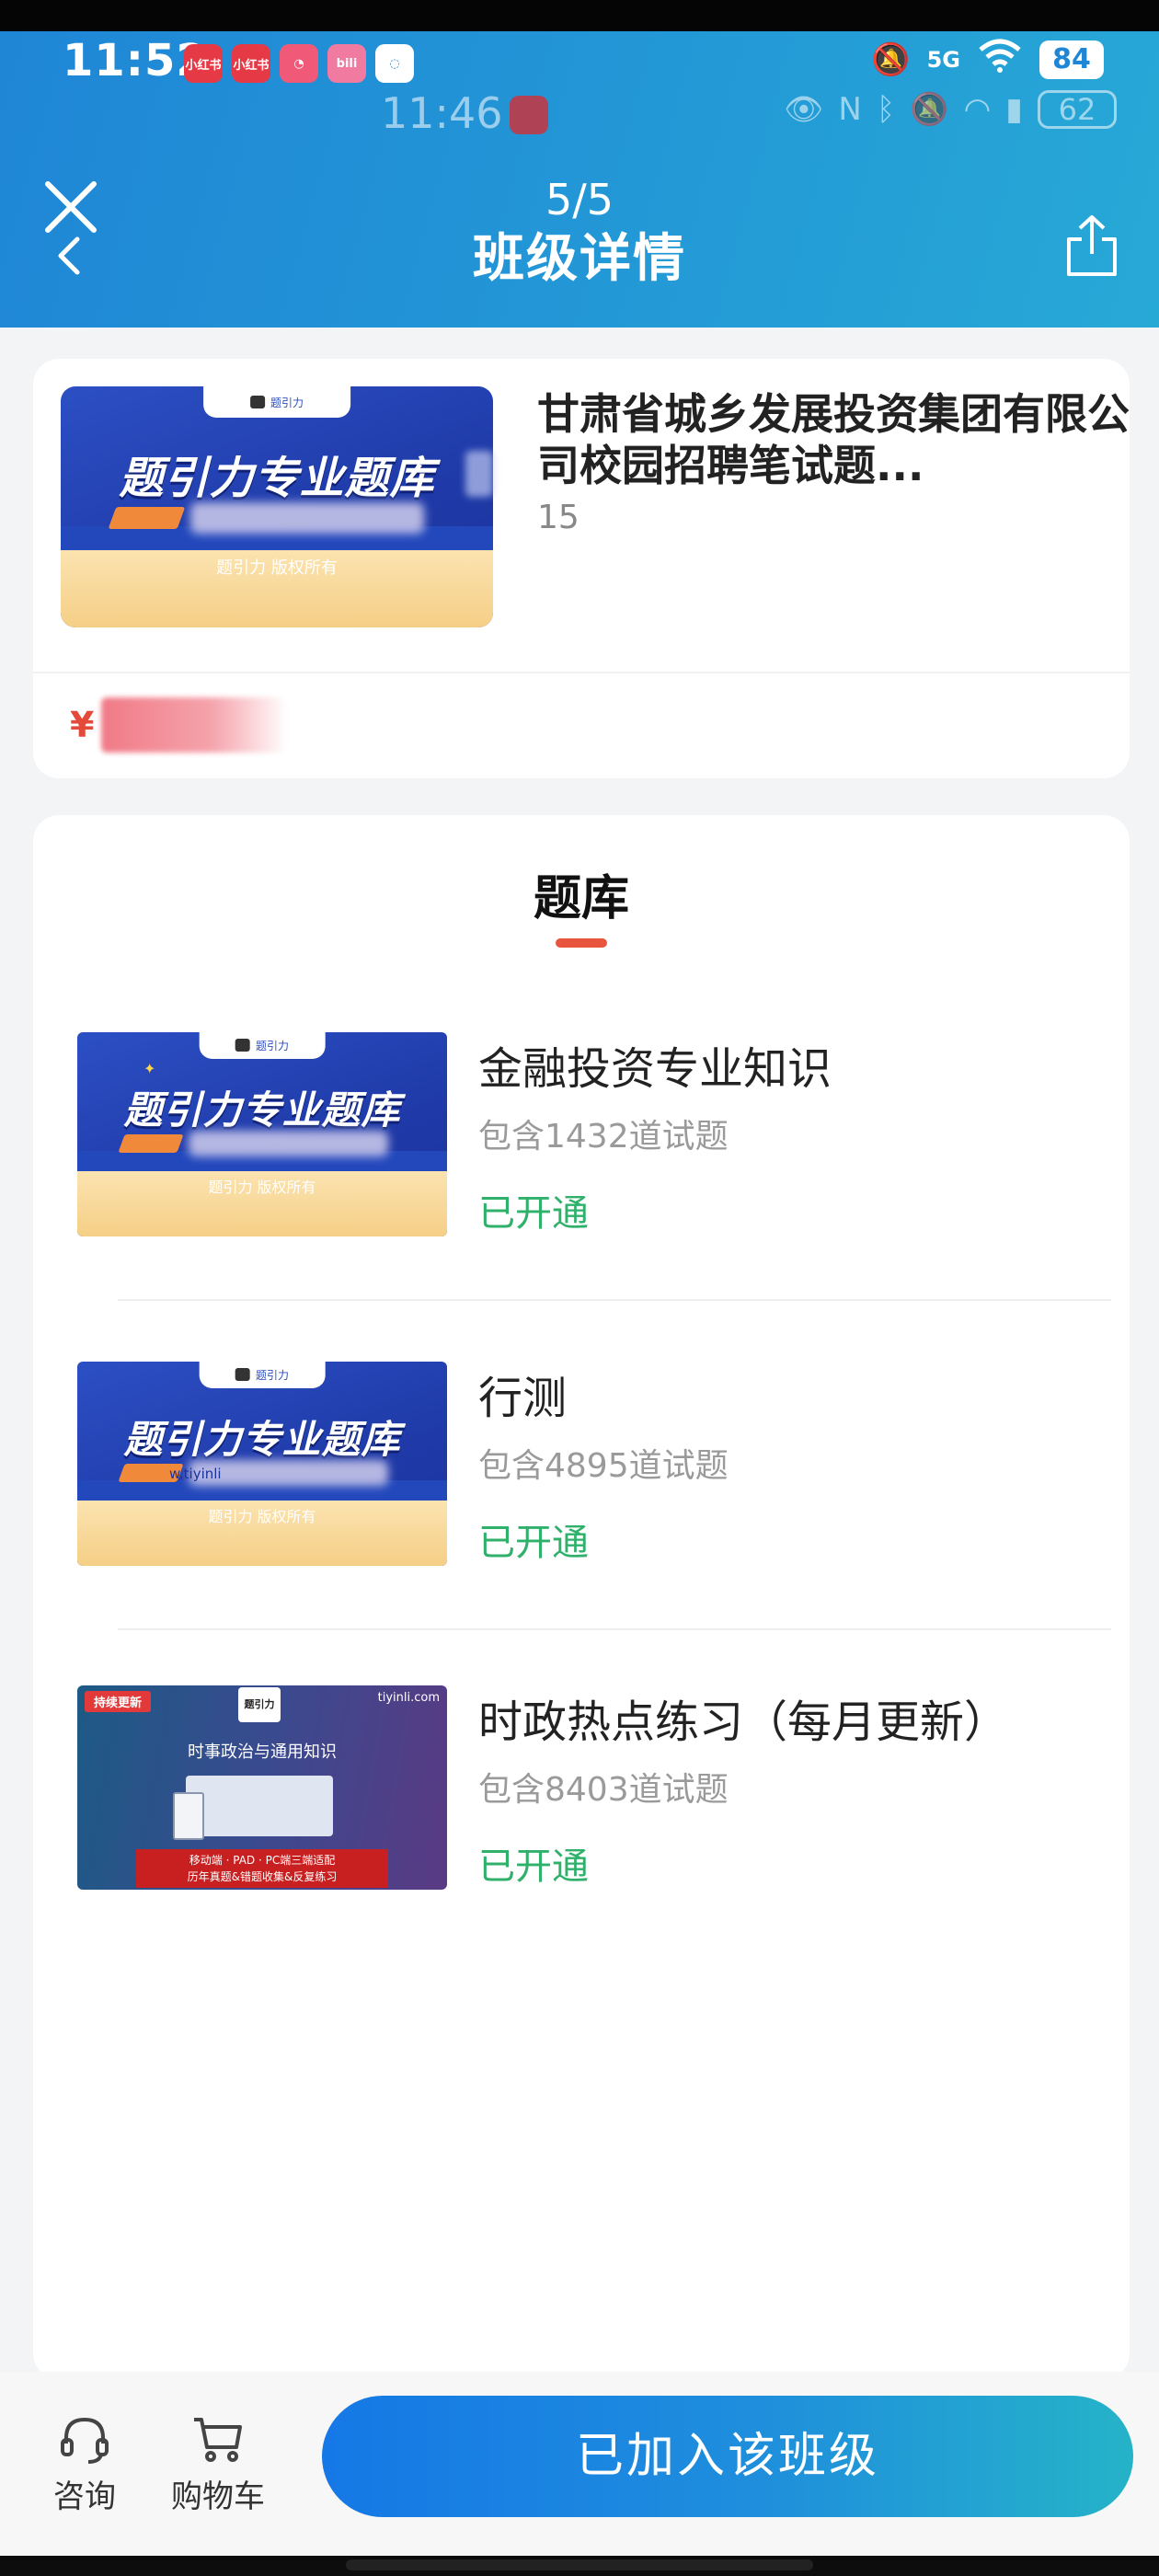 Image resolution: width=1159 pixels, height=2576 pixels. Describe the element at coordinates (195, 1474) in the screenshot. I see `thumb-url: w.tiyinli` at that location.